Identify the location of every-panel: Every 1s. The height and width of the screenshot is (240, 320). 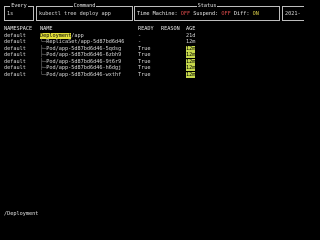
(19, 12).